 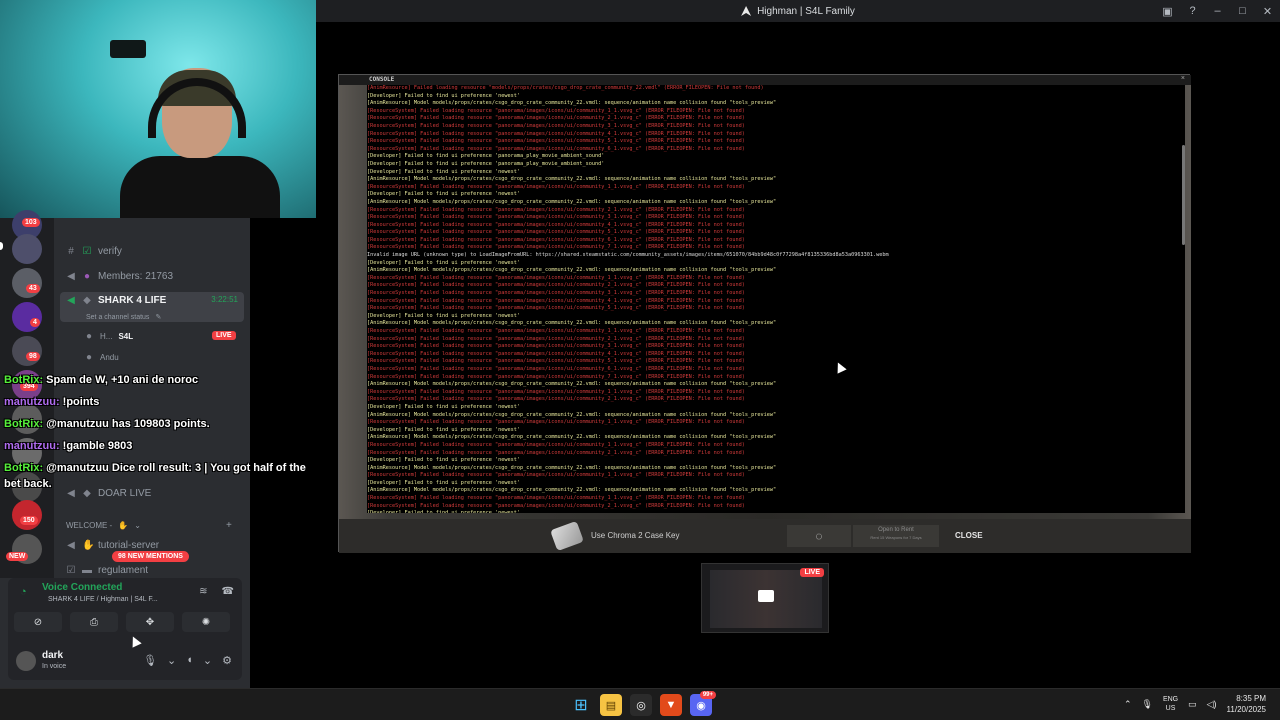 What do you see at coordinates (896, 530) in the screenshot?
I see `open-to-rent-label: Open to Rent` at bounding box center [896, 530].